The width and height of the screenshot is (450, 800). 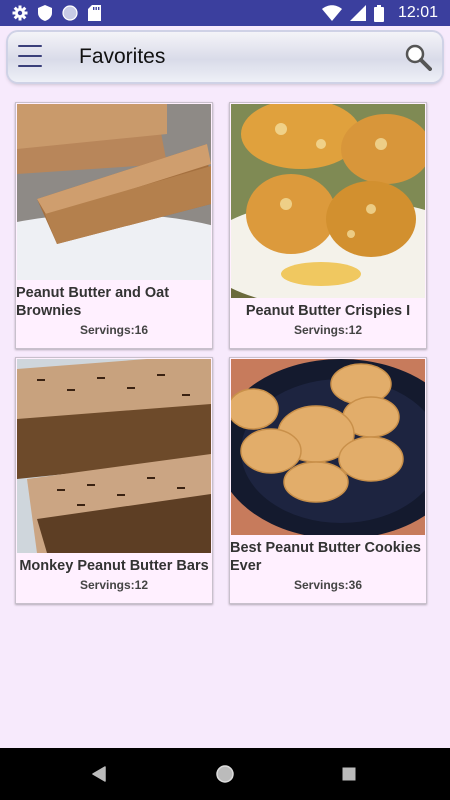 I want to click on circle-icon, so click(x=70, y=13).